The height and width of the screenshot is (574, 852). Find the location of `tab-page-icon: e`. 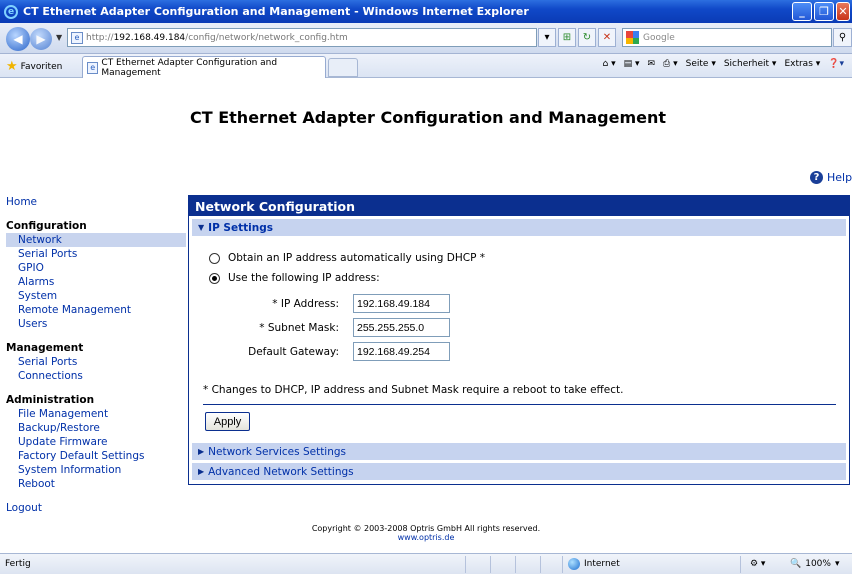

tab-page-icon: e is located at coordinates (93, 67).